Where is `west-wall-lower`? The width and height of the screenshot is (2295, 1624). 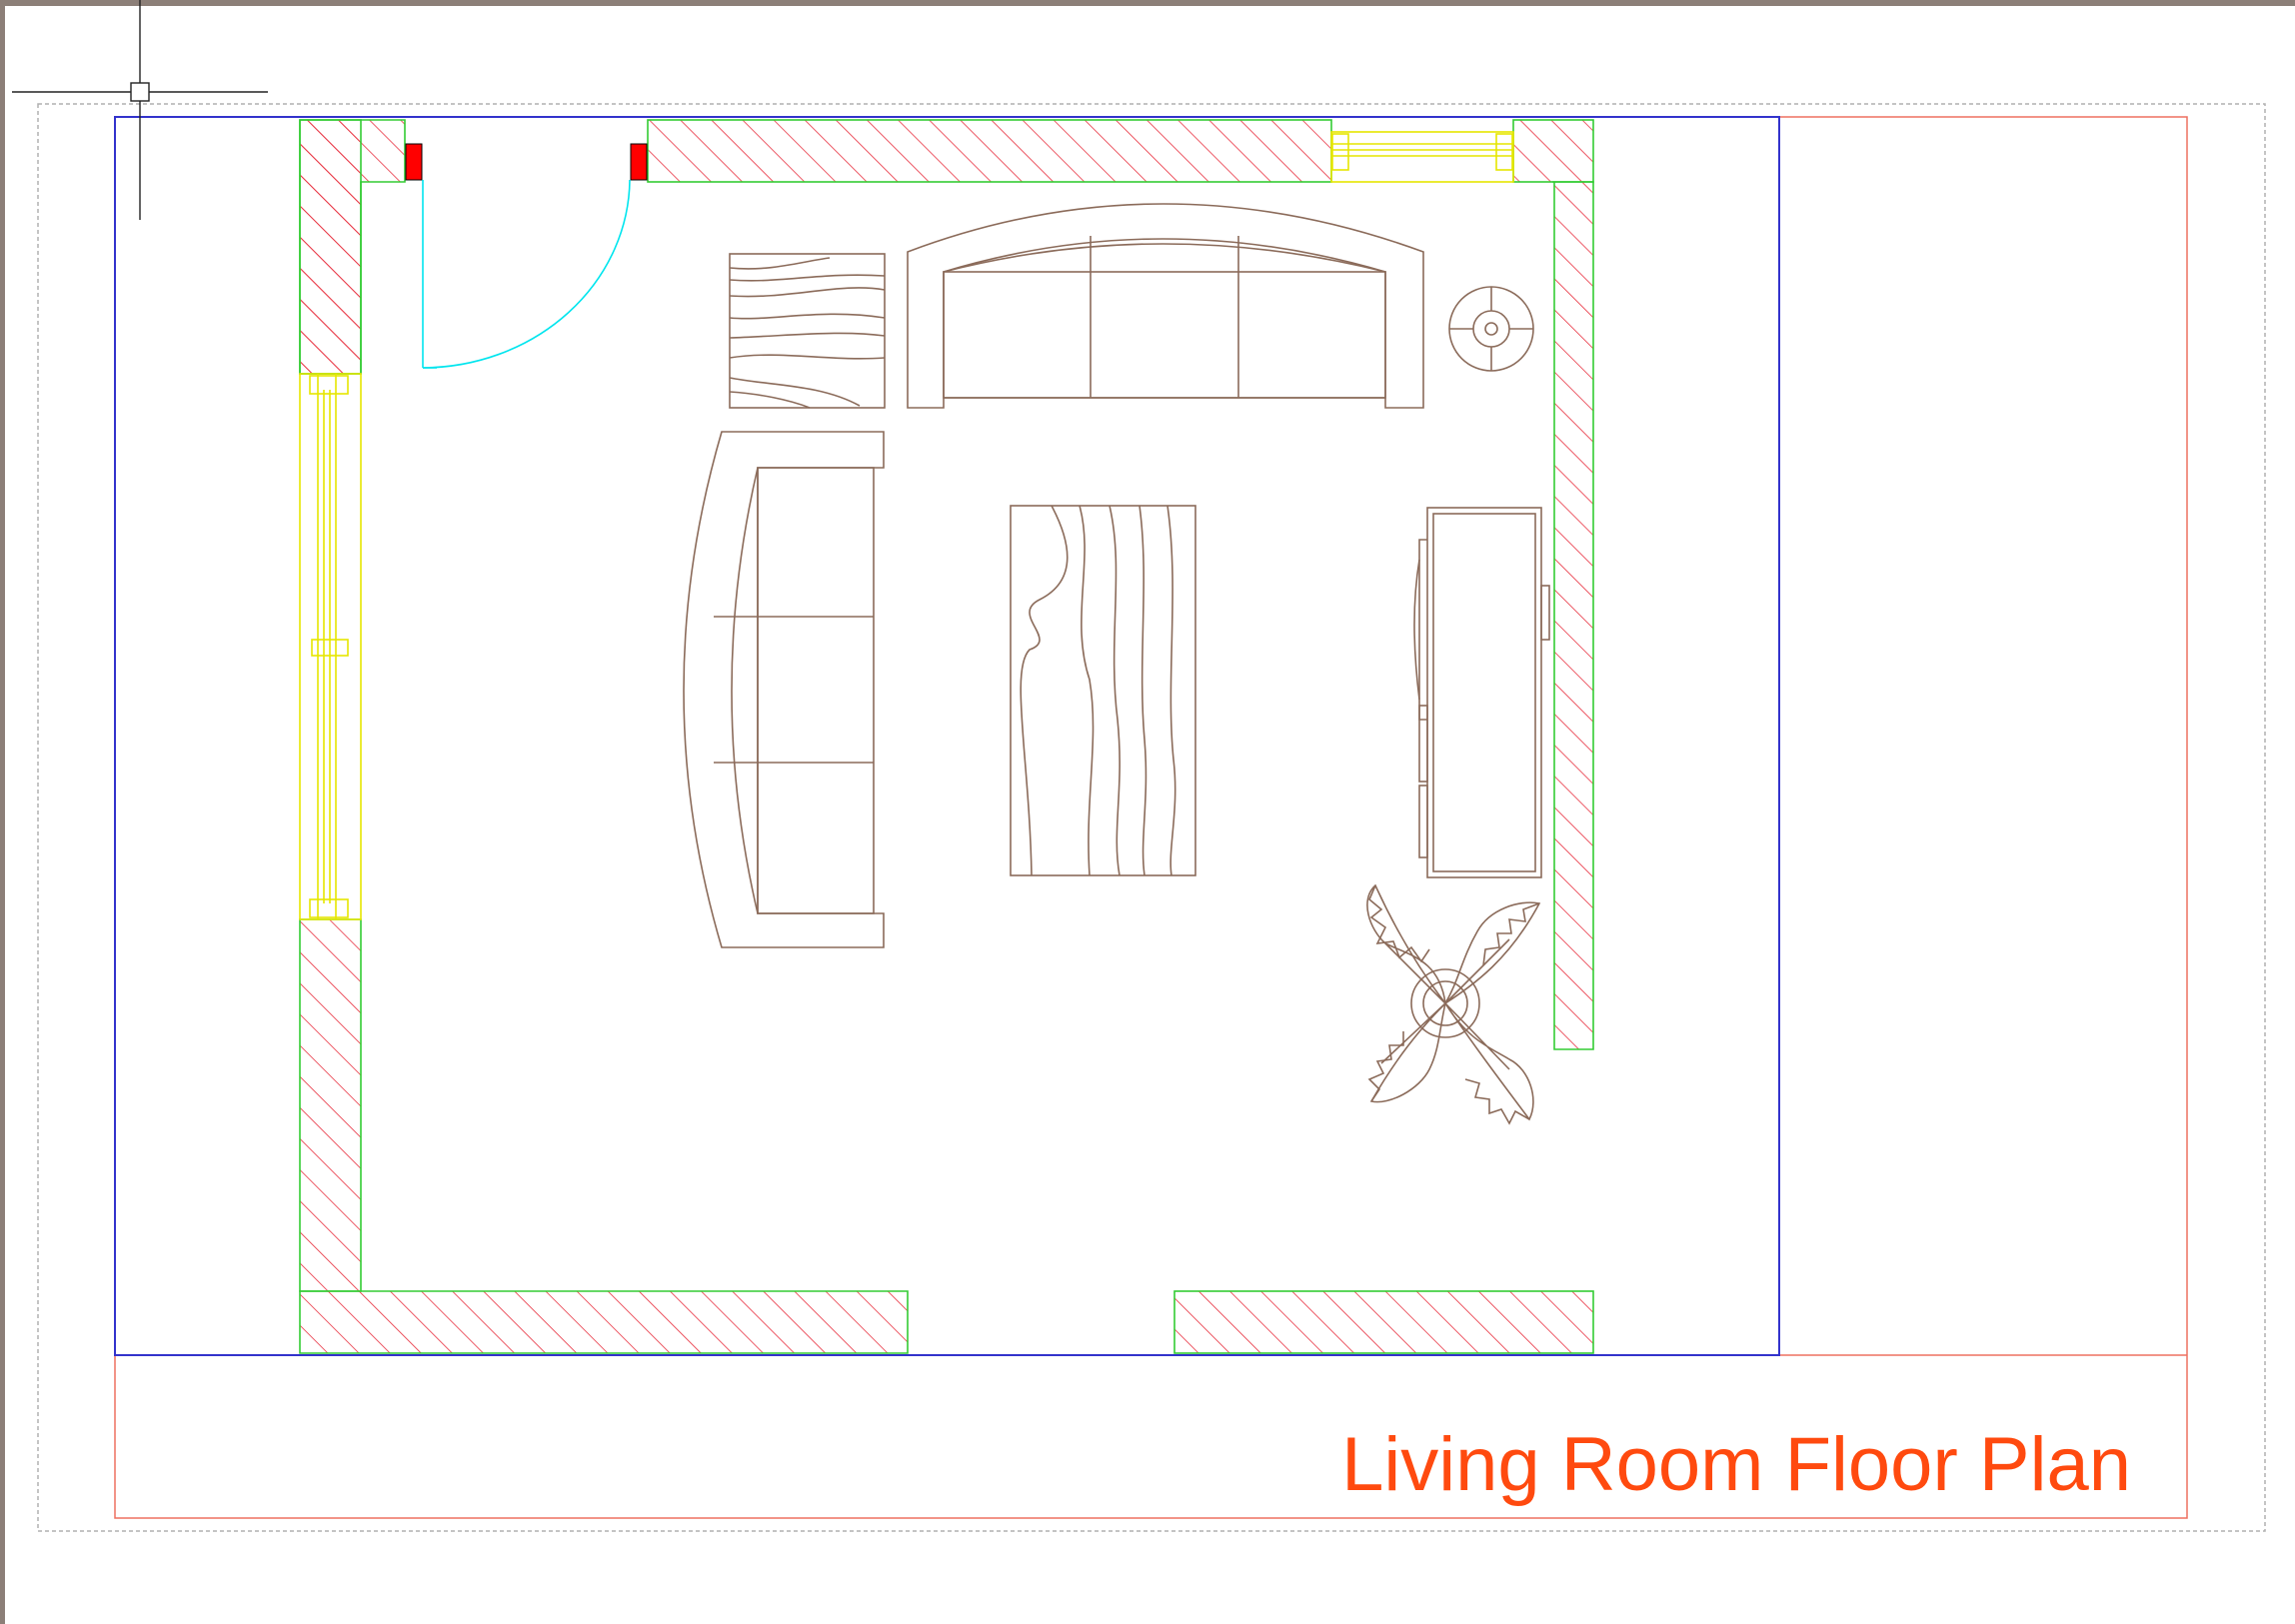
west-wall-lower is located at coordinates (330, 1105).